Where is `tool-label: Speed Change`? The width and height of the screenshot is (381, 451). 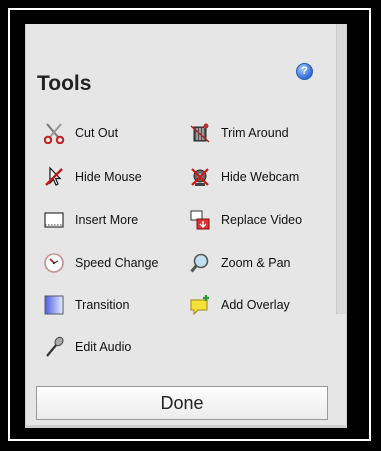
tool-label: Speed Change is located at coordinates (117, 263).